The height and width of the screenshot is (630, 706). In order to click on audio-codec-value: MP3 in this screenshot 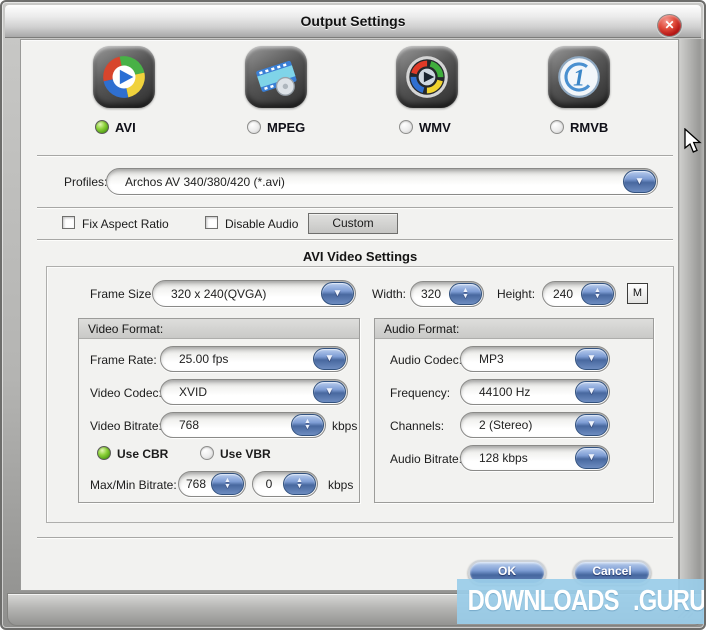, I will do `click(491, 359)`.